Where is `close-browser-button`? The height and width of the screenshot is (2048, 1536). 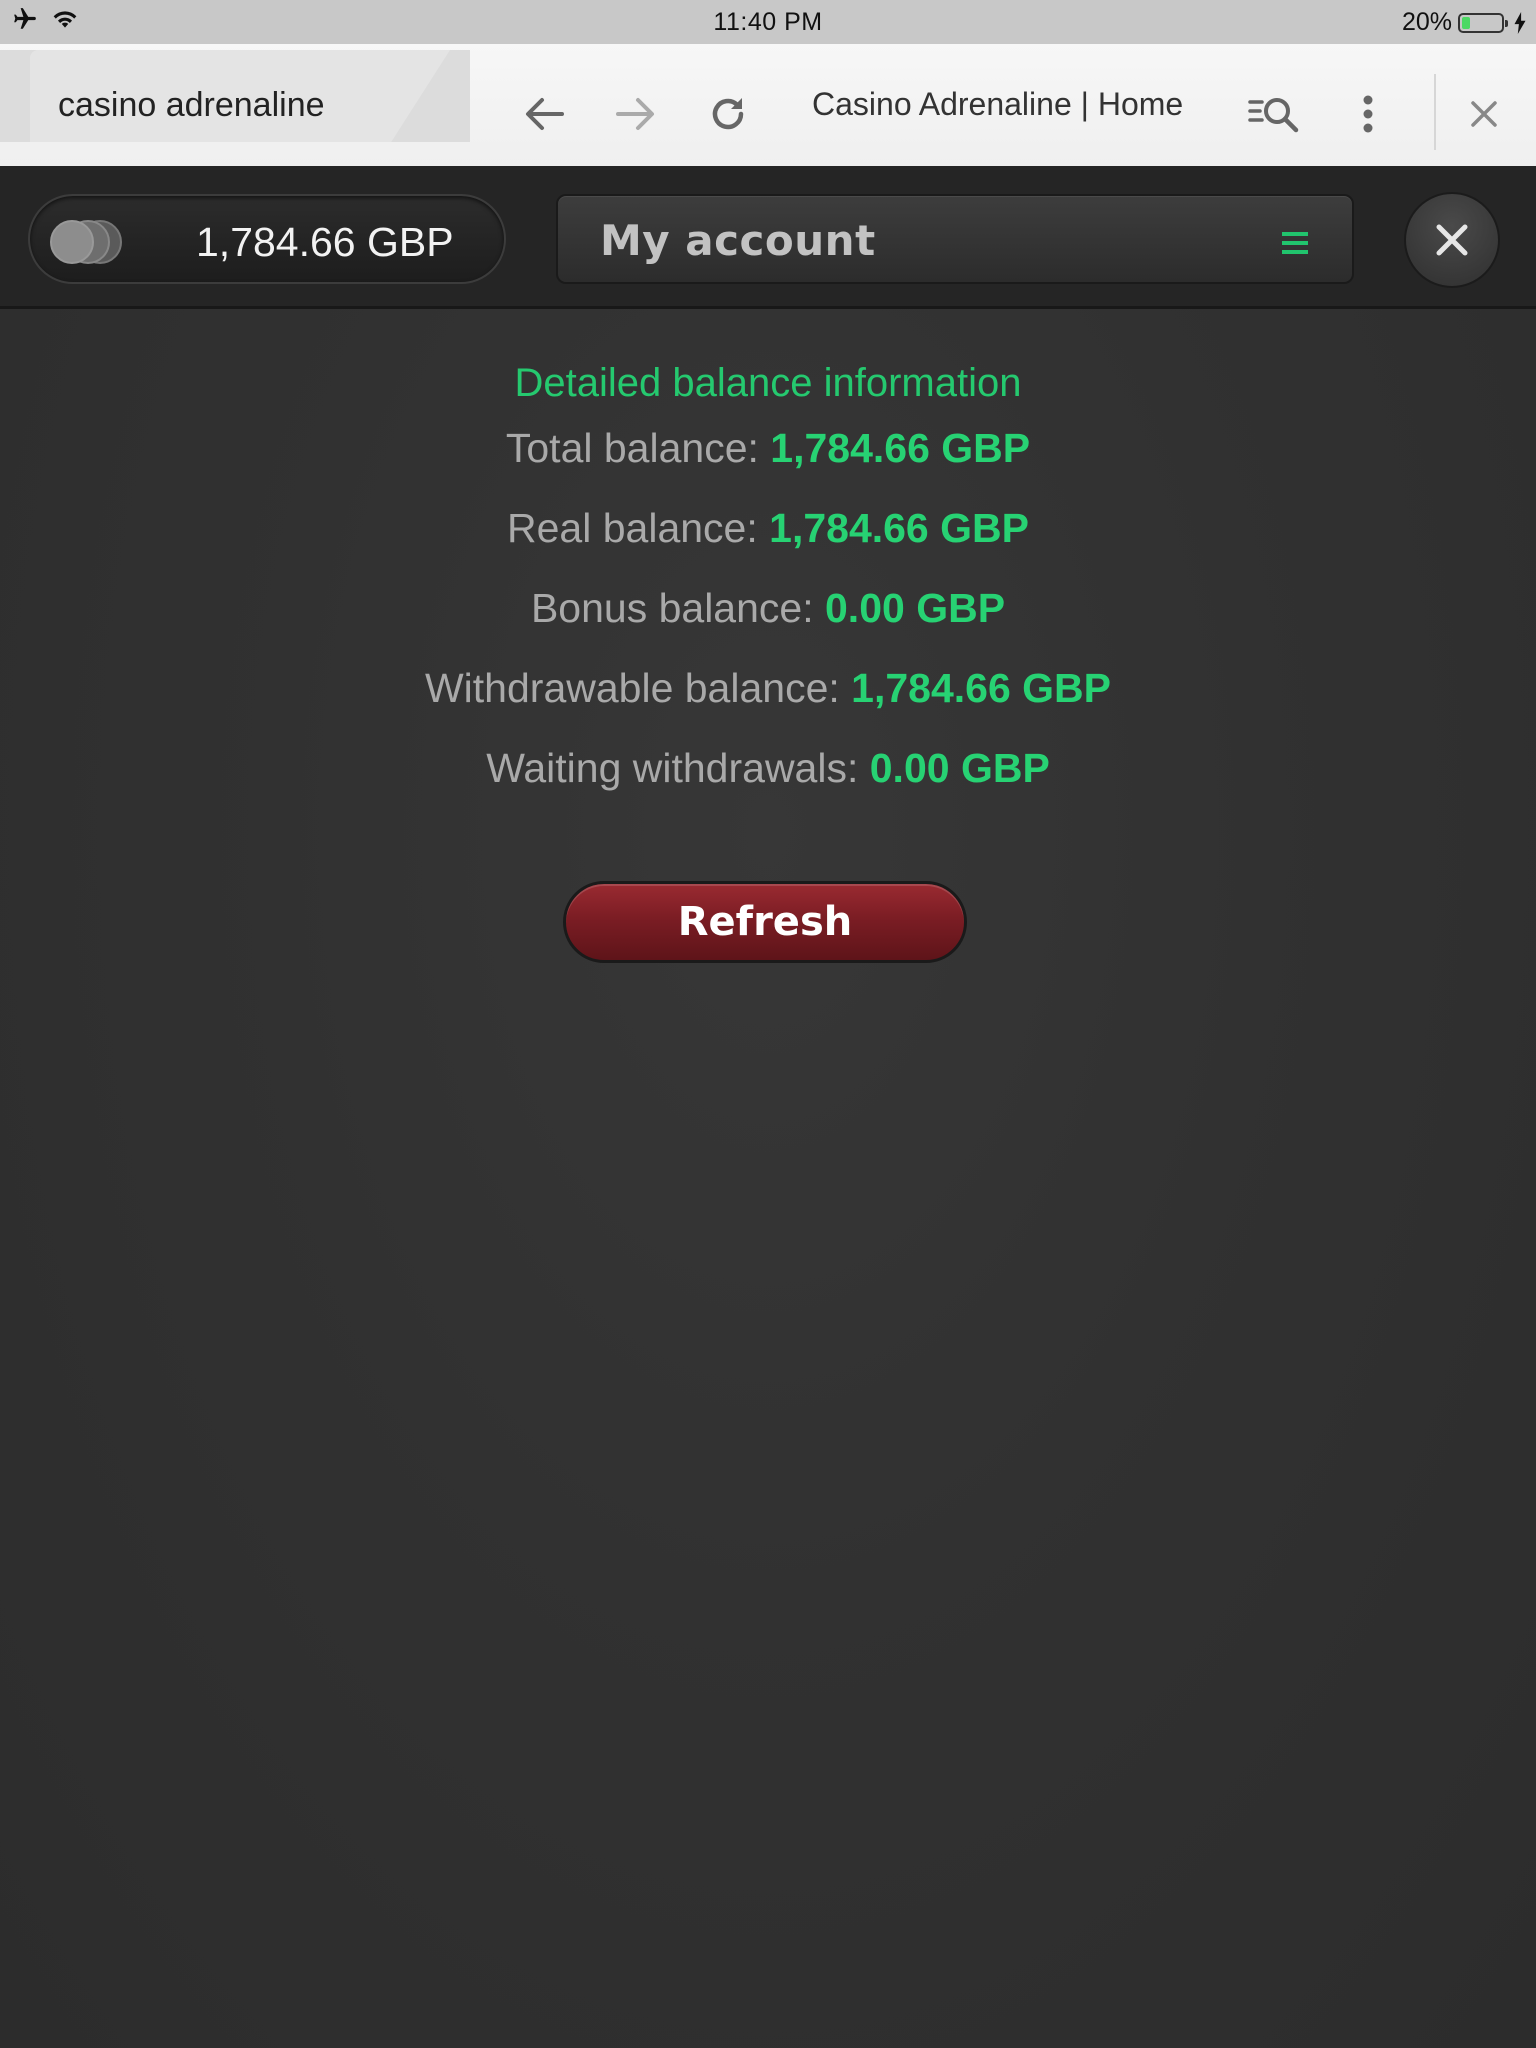 close-browser-button is located at coordinates (1484, 114).